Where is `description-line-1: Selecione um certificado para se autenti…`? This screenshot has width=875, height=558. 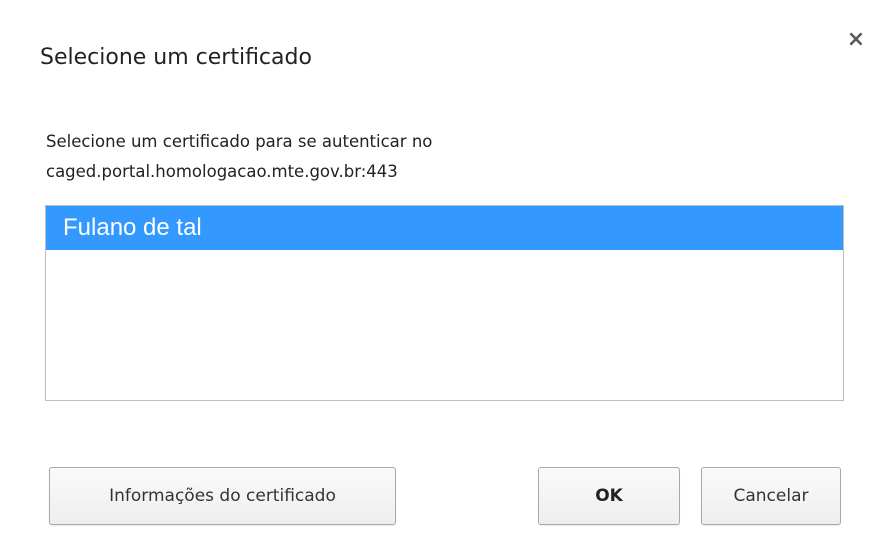 description-line-1: Selecione um certificado para se autenti… is located at coordinates (239, 141).